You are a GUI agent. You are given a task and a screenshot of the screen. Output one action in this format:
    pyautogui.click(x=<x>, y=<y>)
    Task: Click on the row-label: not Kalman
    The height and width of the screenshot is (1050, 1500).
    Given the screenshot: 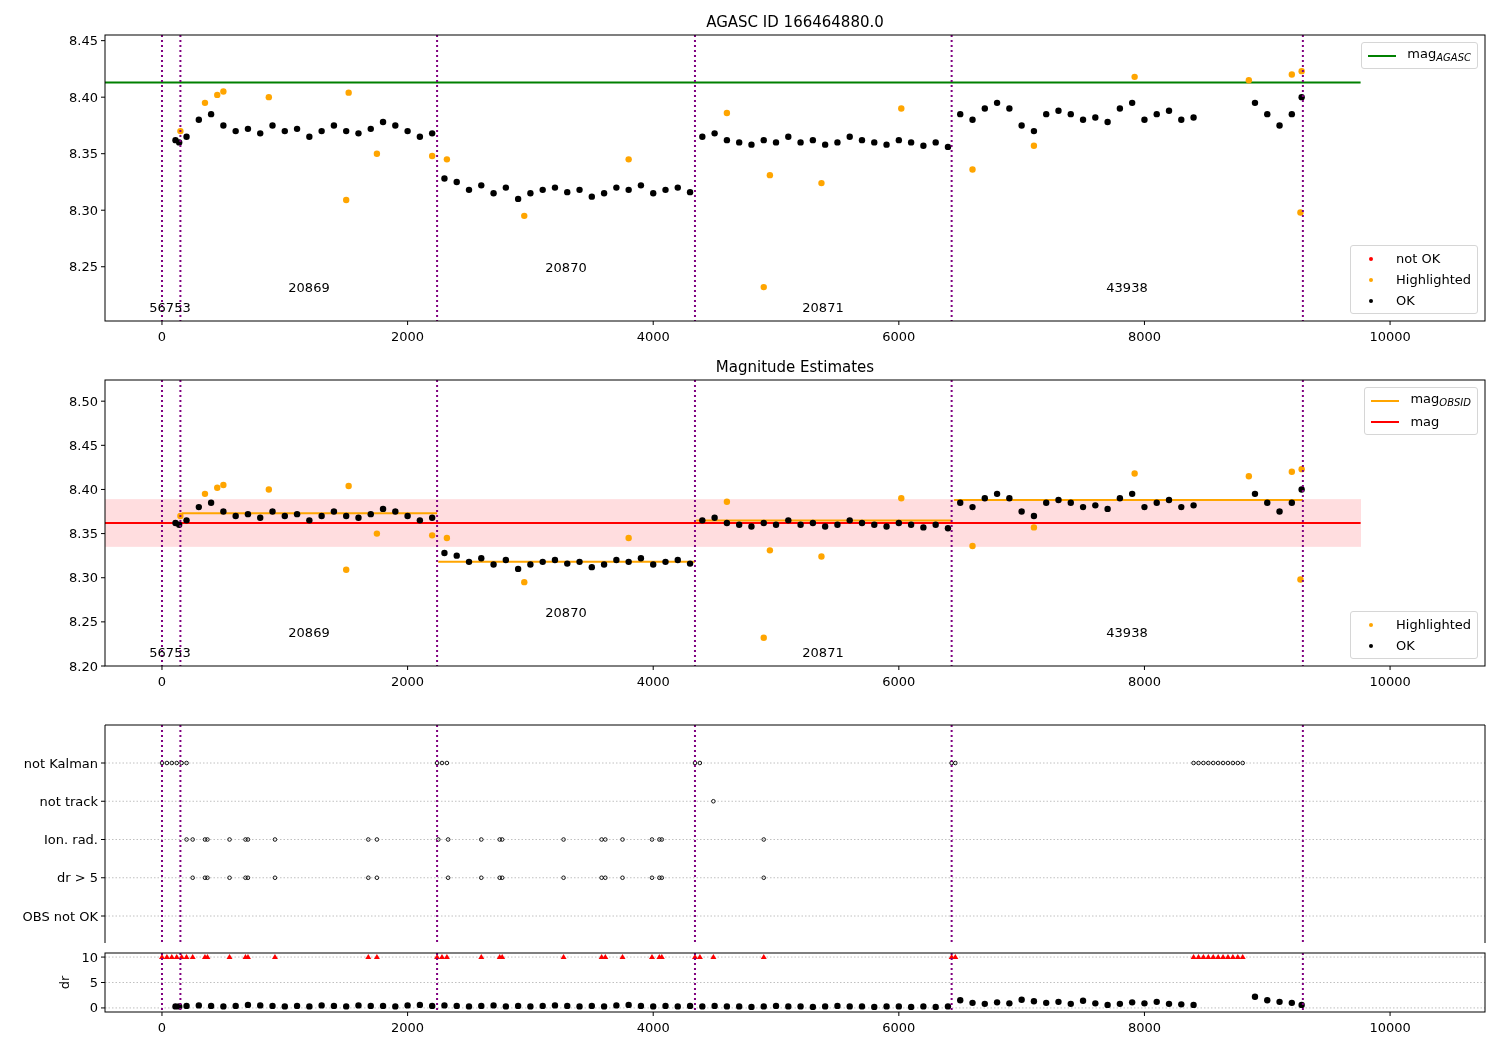 What is the action you would take?
    pyautogui.click(x=60, y=763)
    